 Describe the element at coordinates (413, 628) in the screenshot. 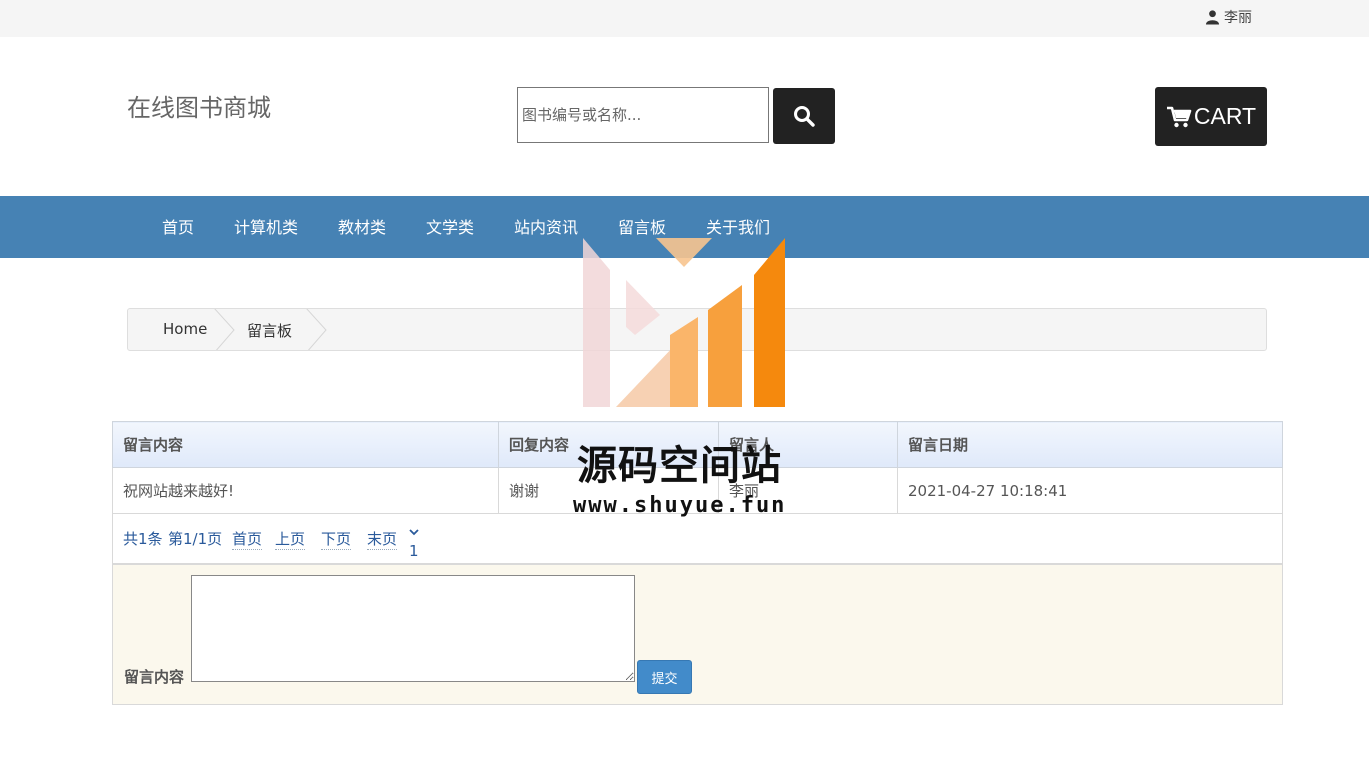

I see `message-textarea` at that location.